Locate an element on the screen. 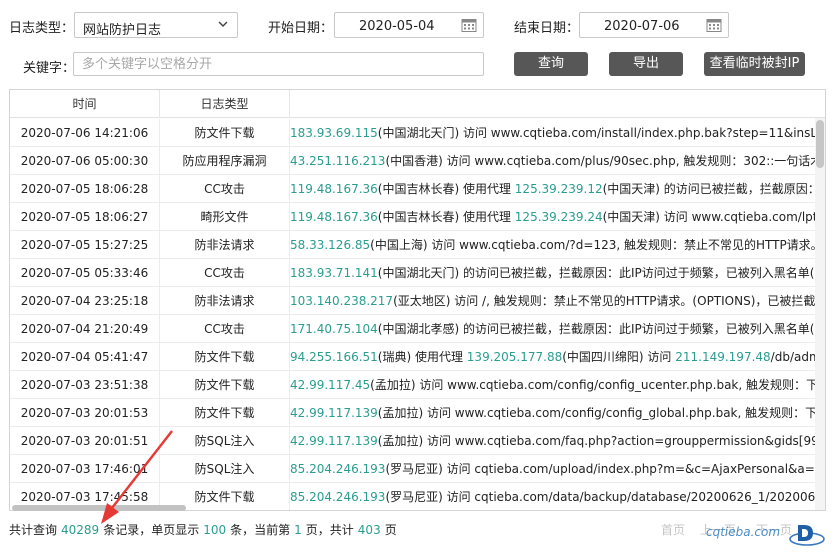  detail-text: /db/admin_y is located at coordinates (794, 357).